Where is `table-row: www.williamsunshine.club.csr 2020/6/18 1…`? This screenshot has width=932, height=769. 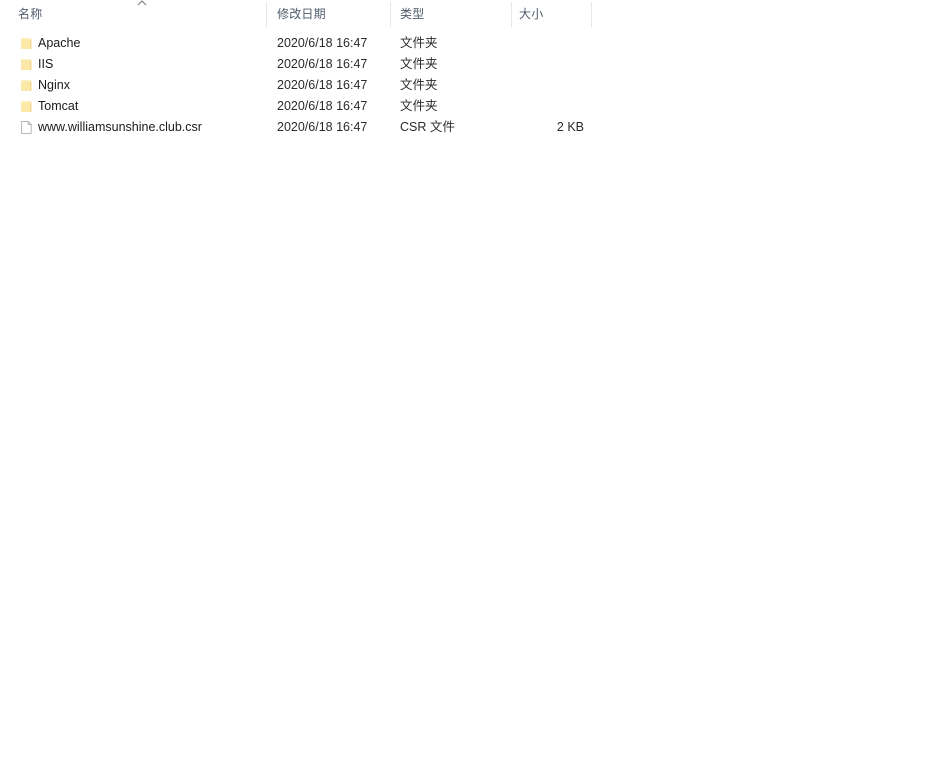
table-row: www.williamsunshine.club.csr 2020/6/18 1… is located at coordinates (466, 127).